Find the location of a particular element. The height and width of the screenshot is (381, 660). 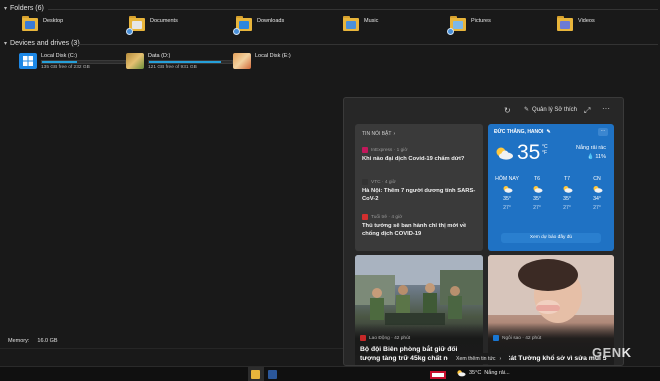

raindrop-icon: 💧 is located at coordinates (590, 157).